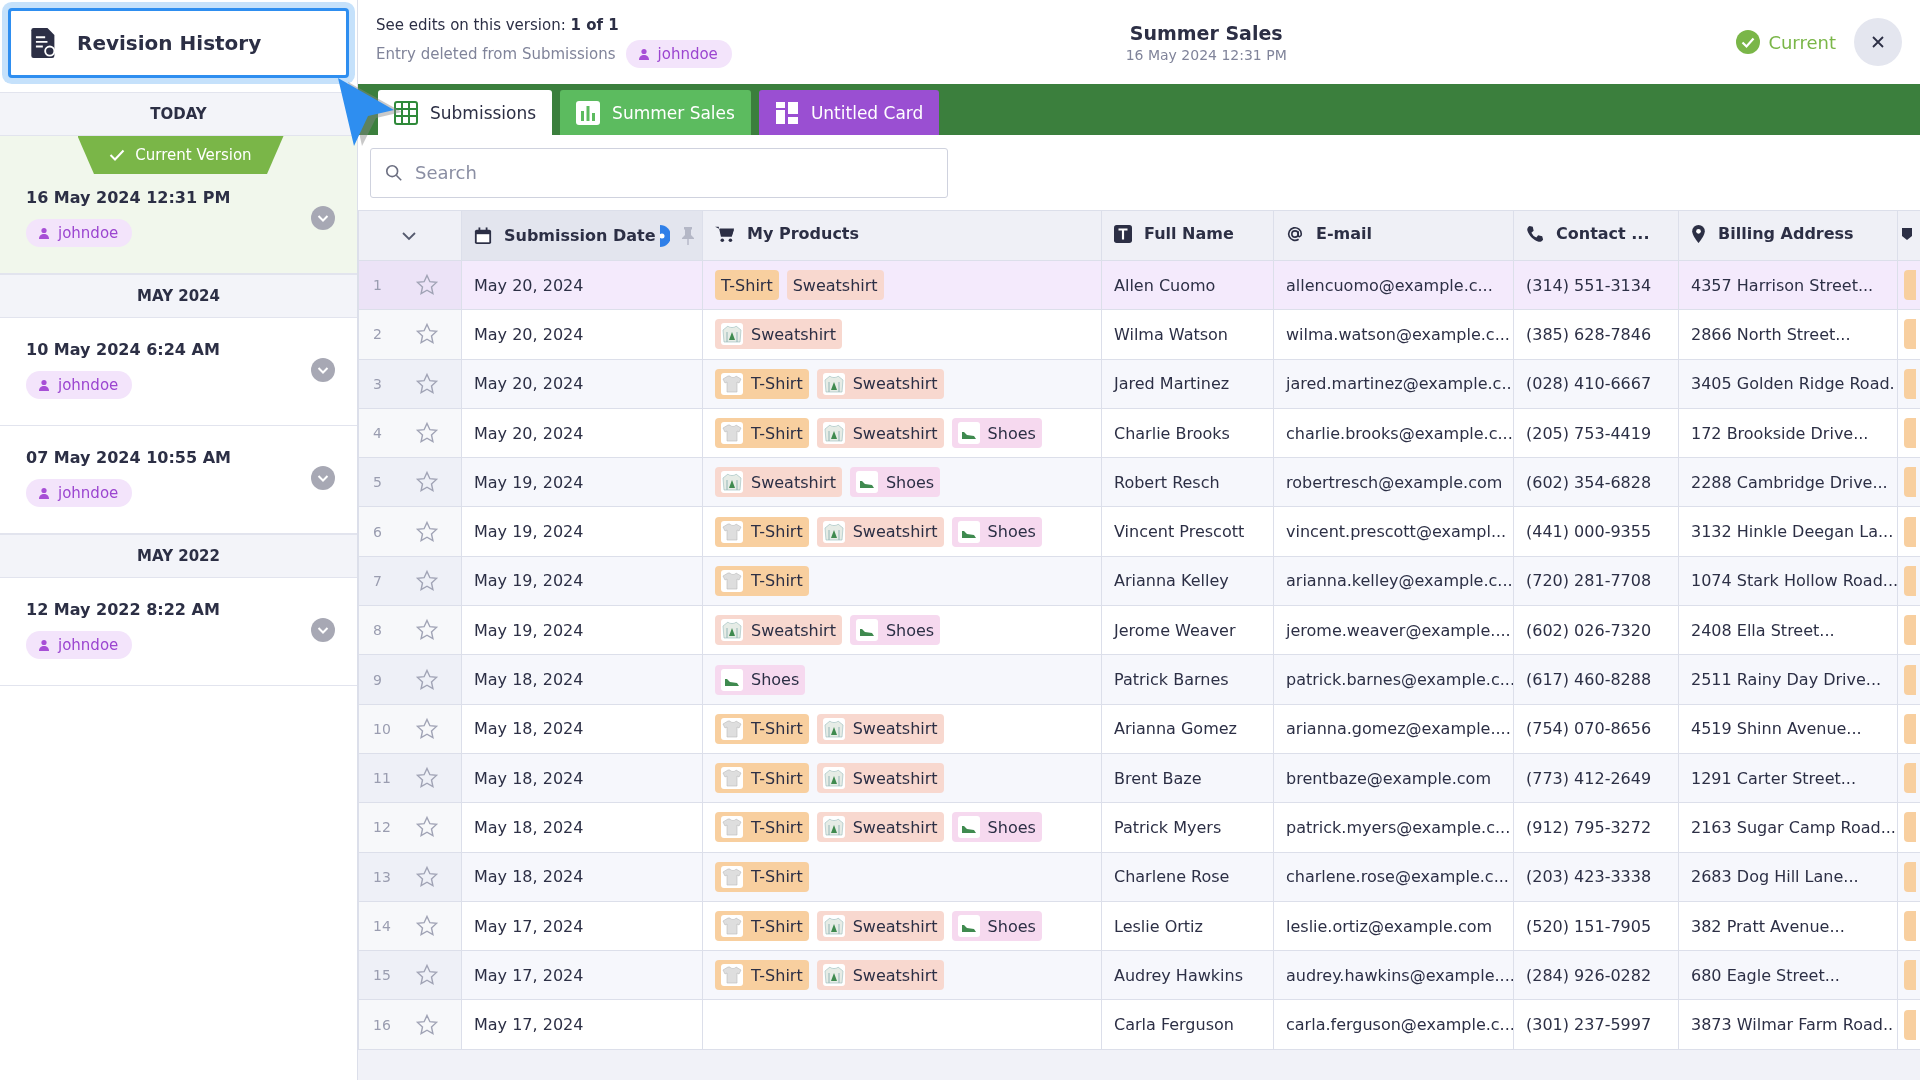 The image size is (1920, 1080). Describe the element at coordinates (79, 493) in the screenshot. I see `user-chip: johndoe` at that location.